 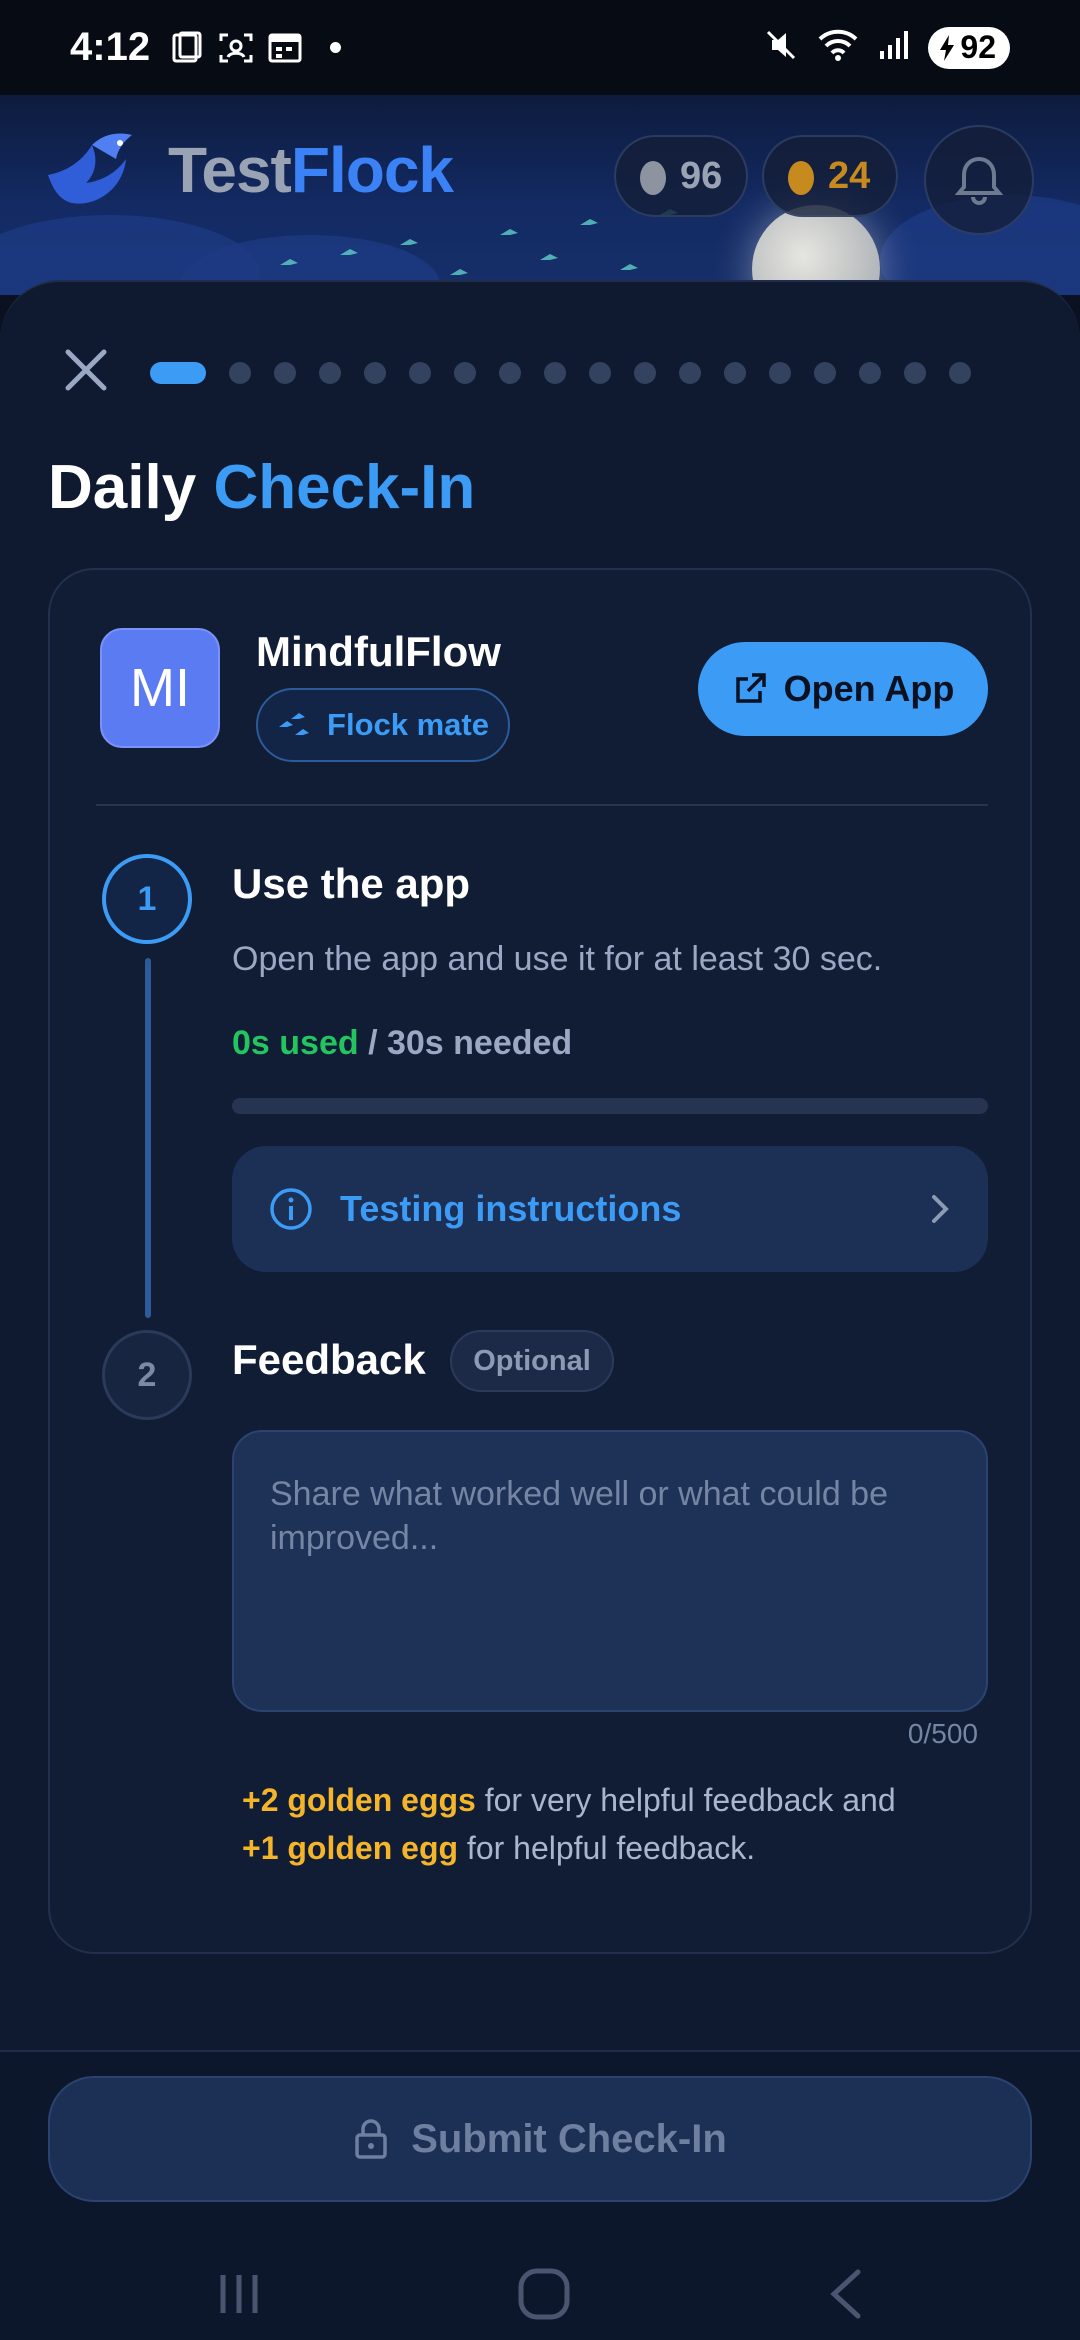 I want to click on battery-level: 92, so click(x=978, y=47).